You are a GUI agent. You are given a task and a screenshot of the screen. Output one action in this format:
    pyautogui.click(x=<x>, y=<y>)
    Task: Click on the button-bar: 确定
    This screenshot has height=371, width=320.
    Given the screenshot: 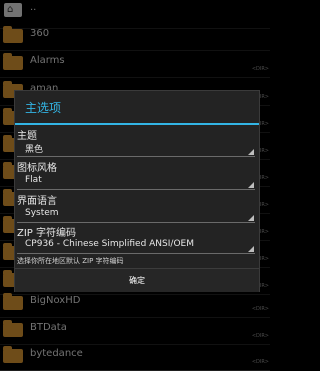 What is the action you would take?
    pyautogui.click(x=137, y=280)
    